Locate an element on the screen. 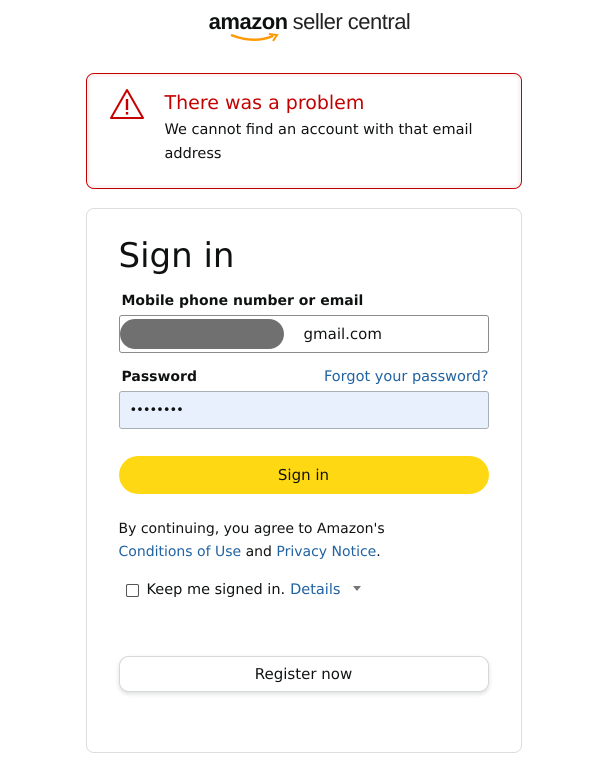 The height and width of the screenshot is (782, 607). register-now-button: Register now is located at coordinates (303, 674).